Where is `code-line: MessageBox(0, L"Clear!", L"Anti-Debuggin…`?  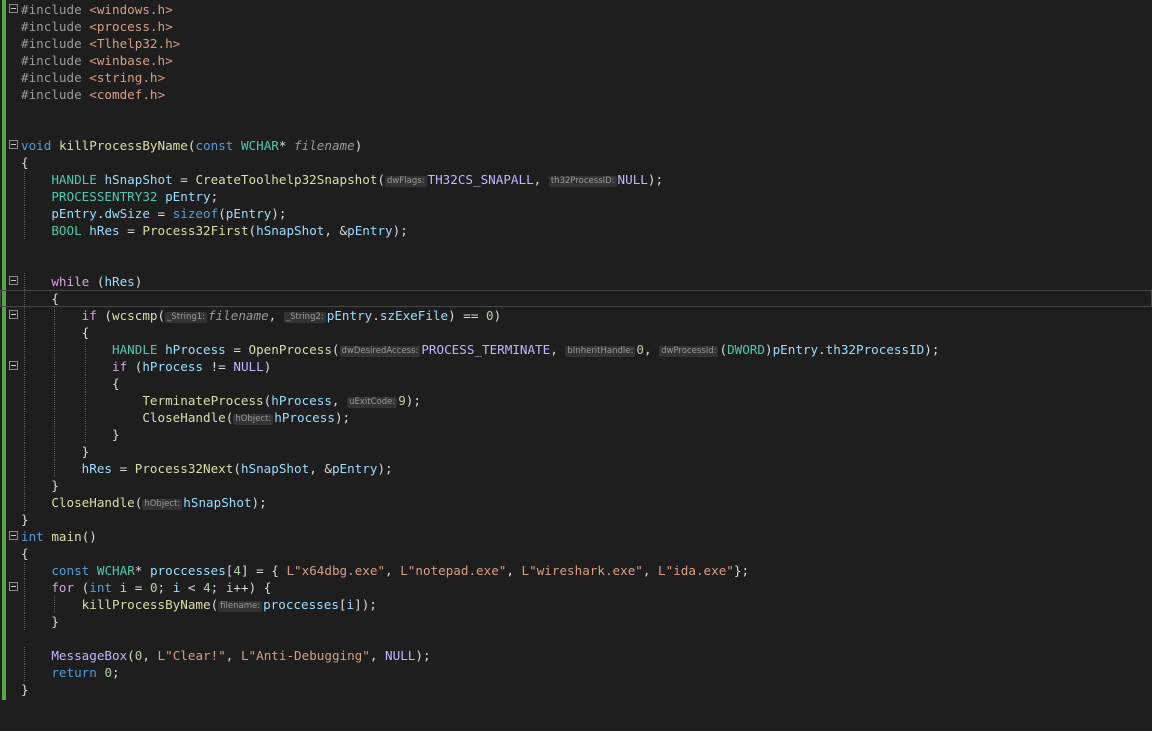 code-line: MessageBox(0, L"Clear!", L"Anti-Debuggin… is located at coordinates (576, 655).